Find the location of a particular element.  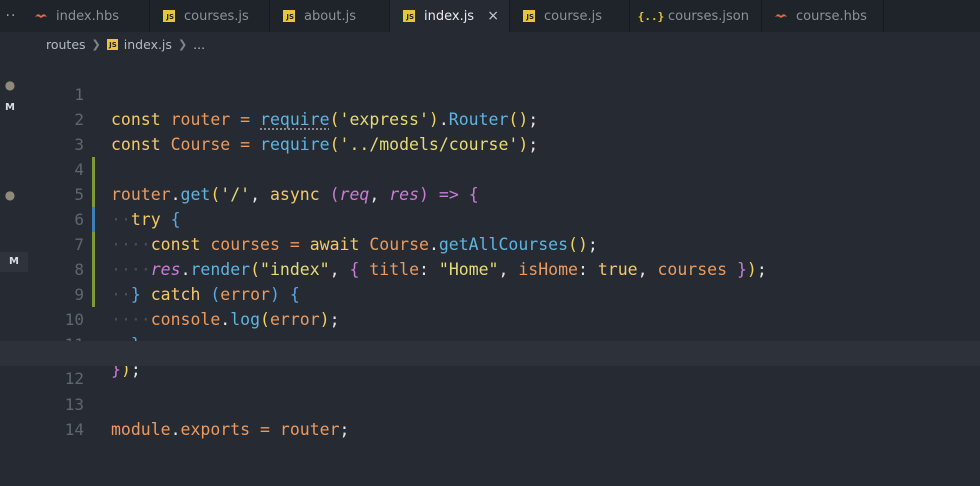

breadcrumb-file: index.js is located at coordinates (148, 44).